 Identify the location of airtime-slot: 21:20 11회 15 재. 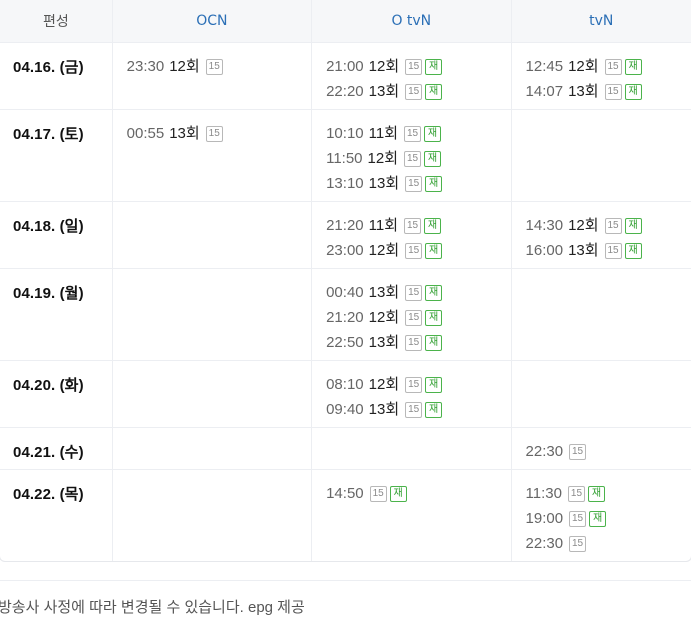
(418, 225).